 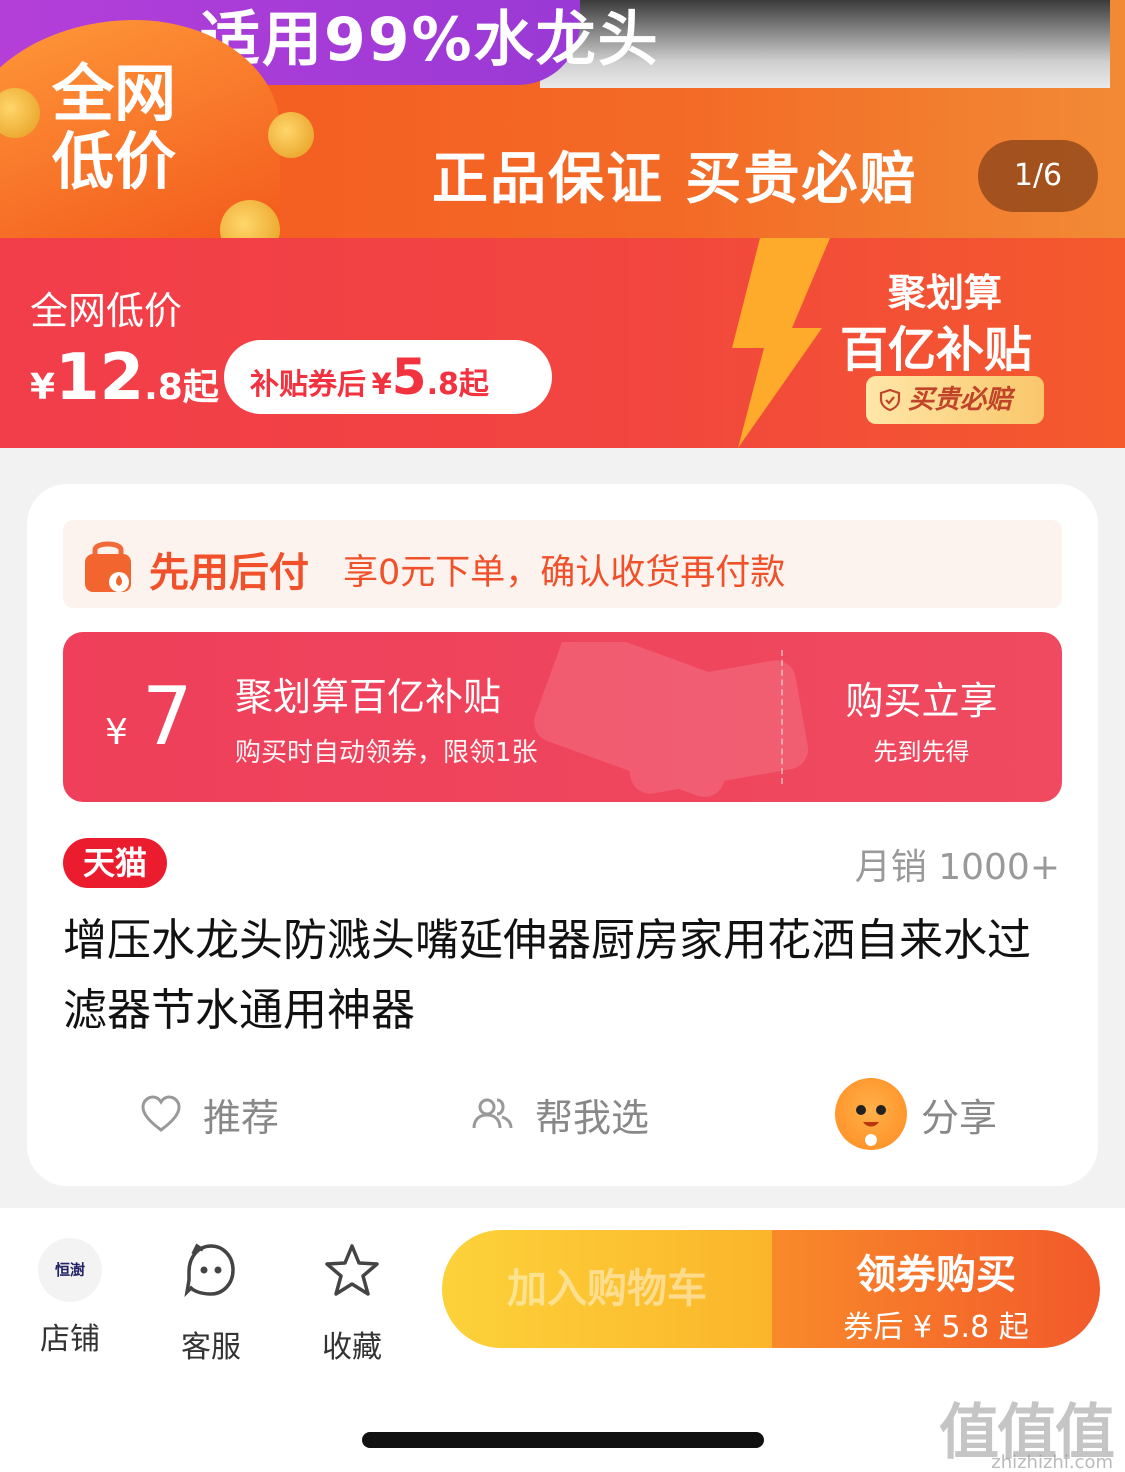 I want to click on share-button: 分享, so click(x=916, y=1114).